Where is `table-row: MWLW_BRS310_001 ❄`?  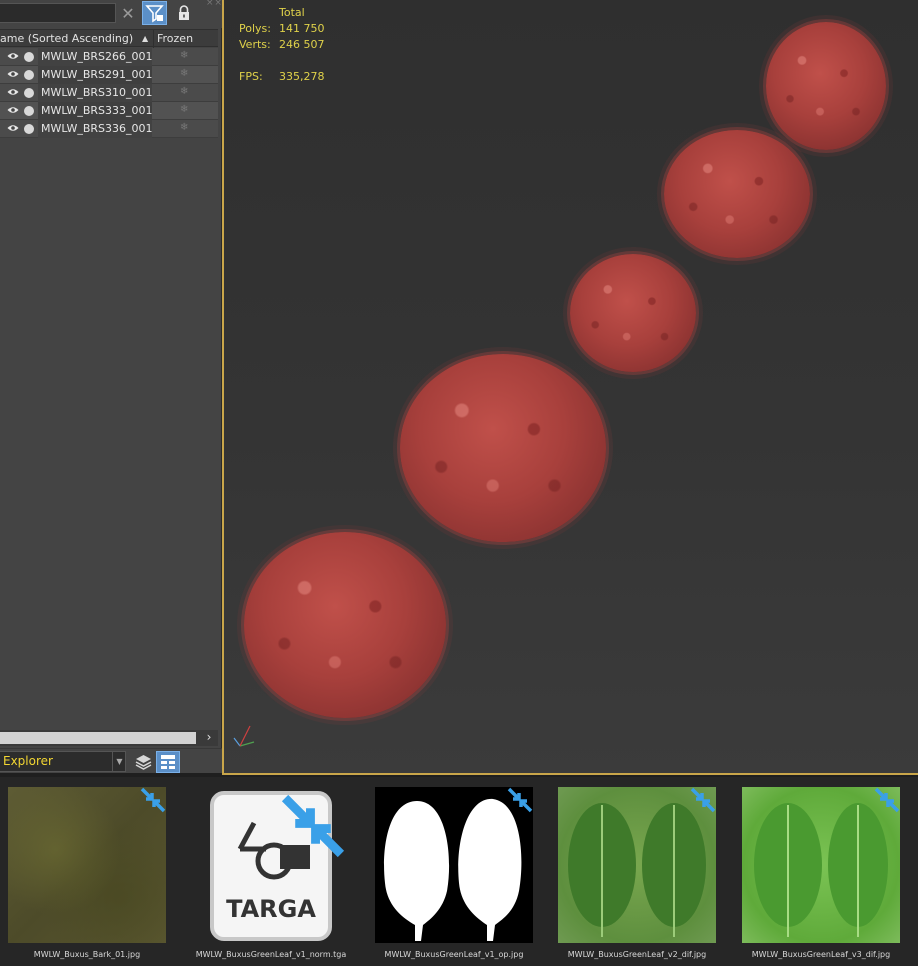
table-row: MWLW_BRS310_001 ❄ is located at coordinates (109, 93).